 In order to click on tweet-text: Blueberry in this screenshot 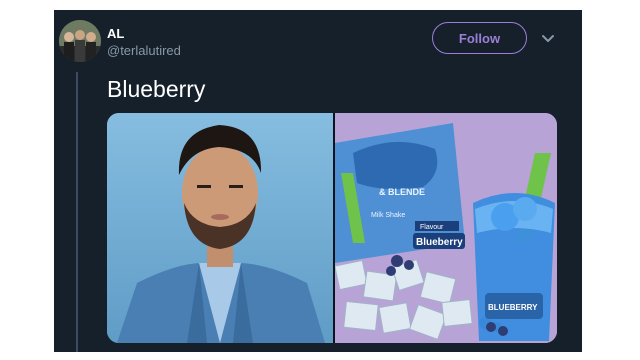, I will do `click(156, 89)`.